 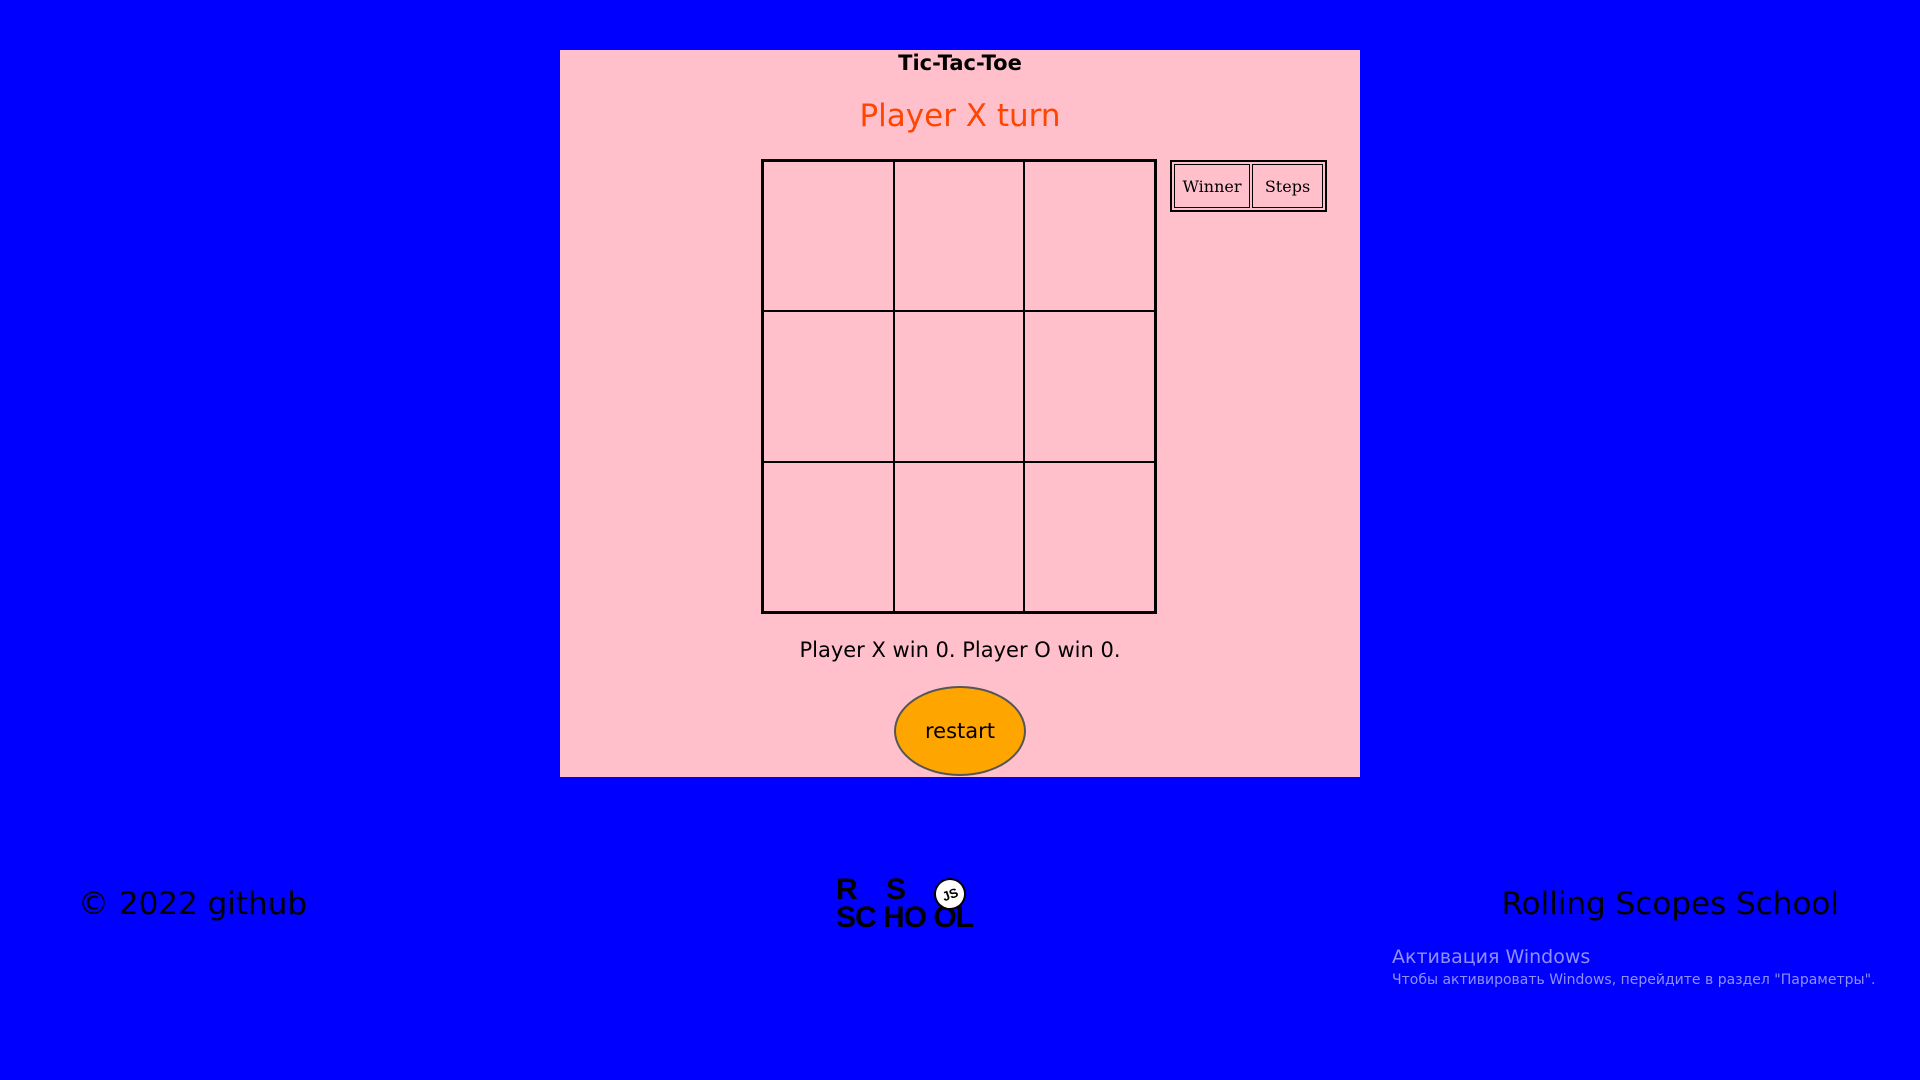 I want to click on footer-school-name: Rolling Scopes School, so click(x=1670, y=904).